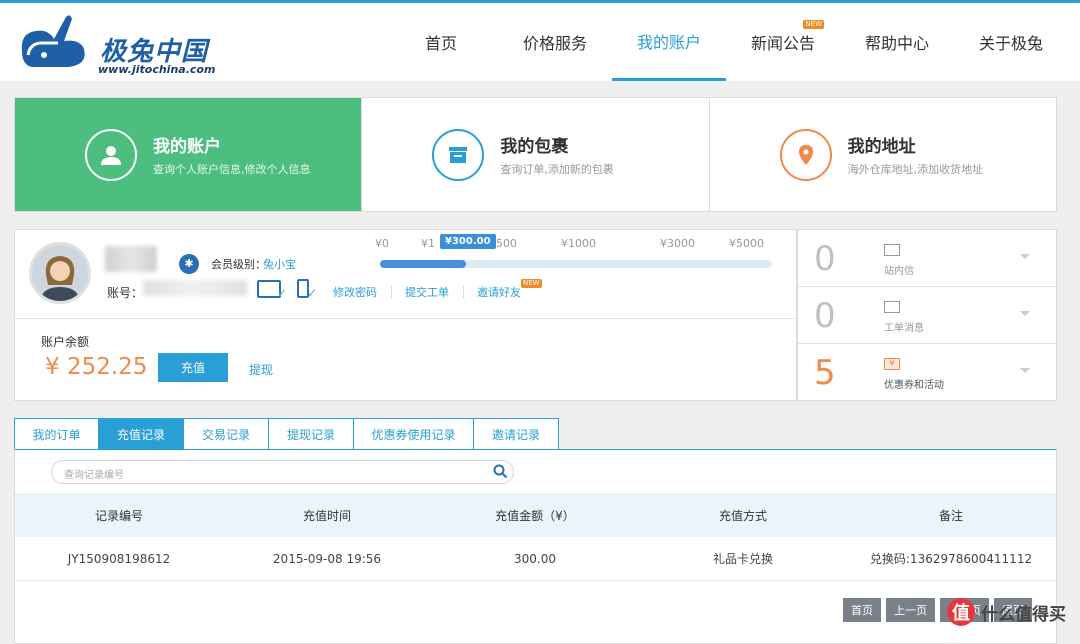 The height and width of the screenshot is (644, 1080). I want to click on message-summary: 0 站内信 0 工单消息 5 ¥ 优惠券和活动, so click(927, 315).